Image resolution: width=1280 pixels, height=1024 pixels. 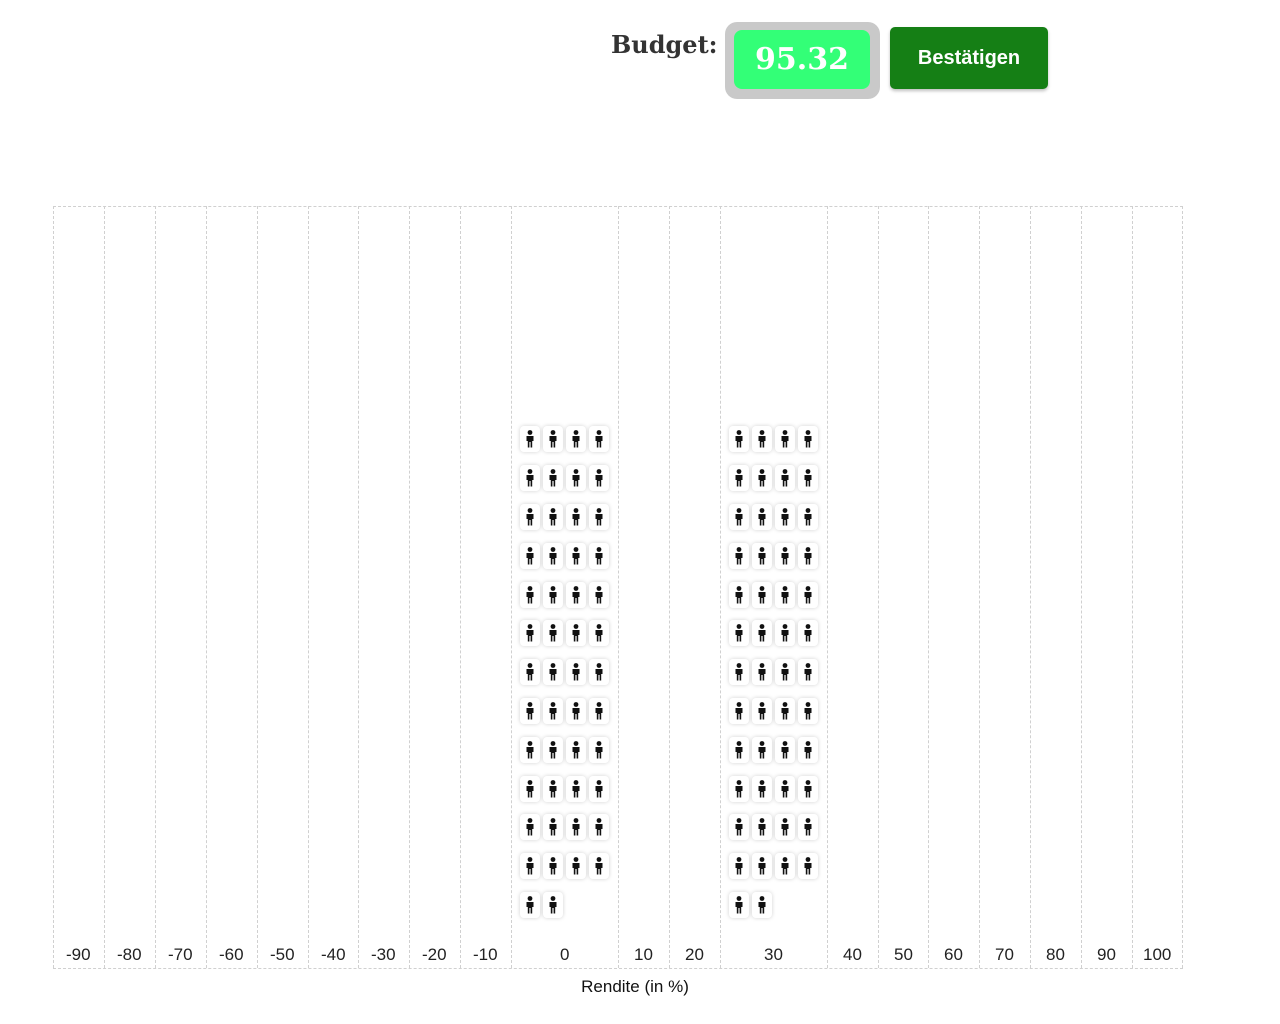 I want to click on x-tick-label: 70, so click(x=1004, y=954).